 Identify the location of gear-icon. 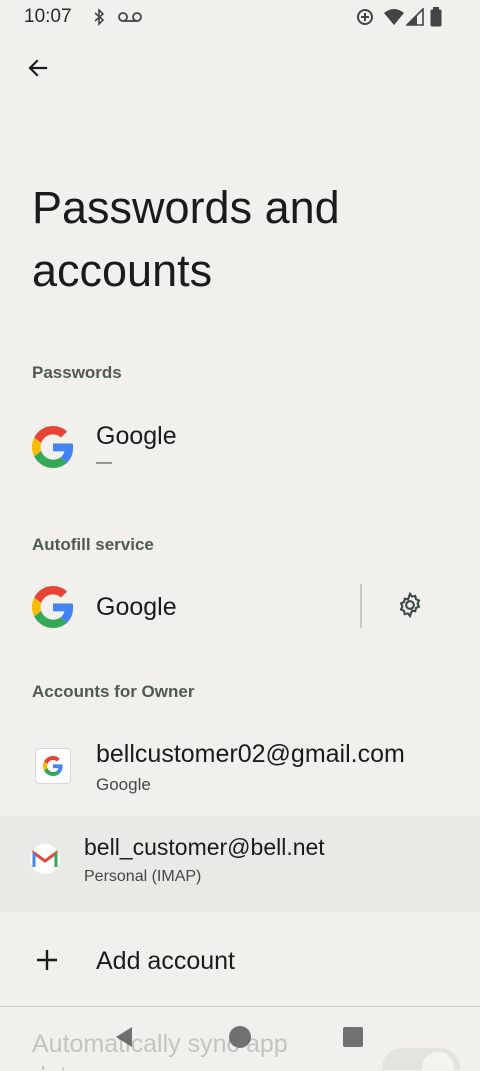
(410, 607).